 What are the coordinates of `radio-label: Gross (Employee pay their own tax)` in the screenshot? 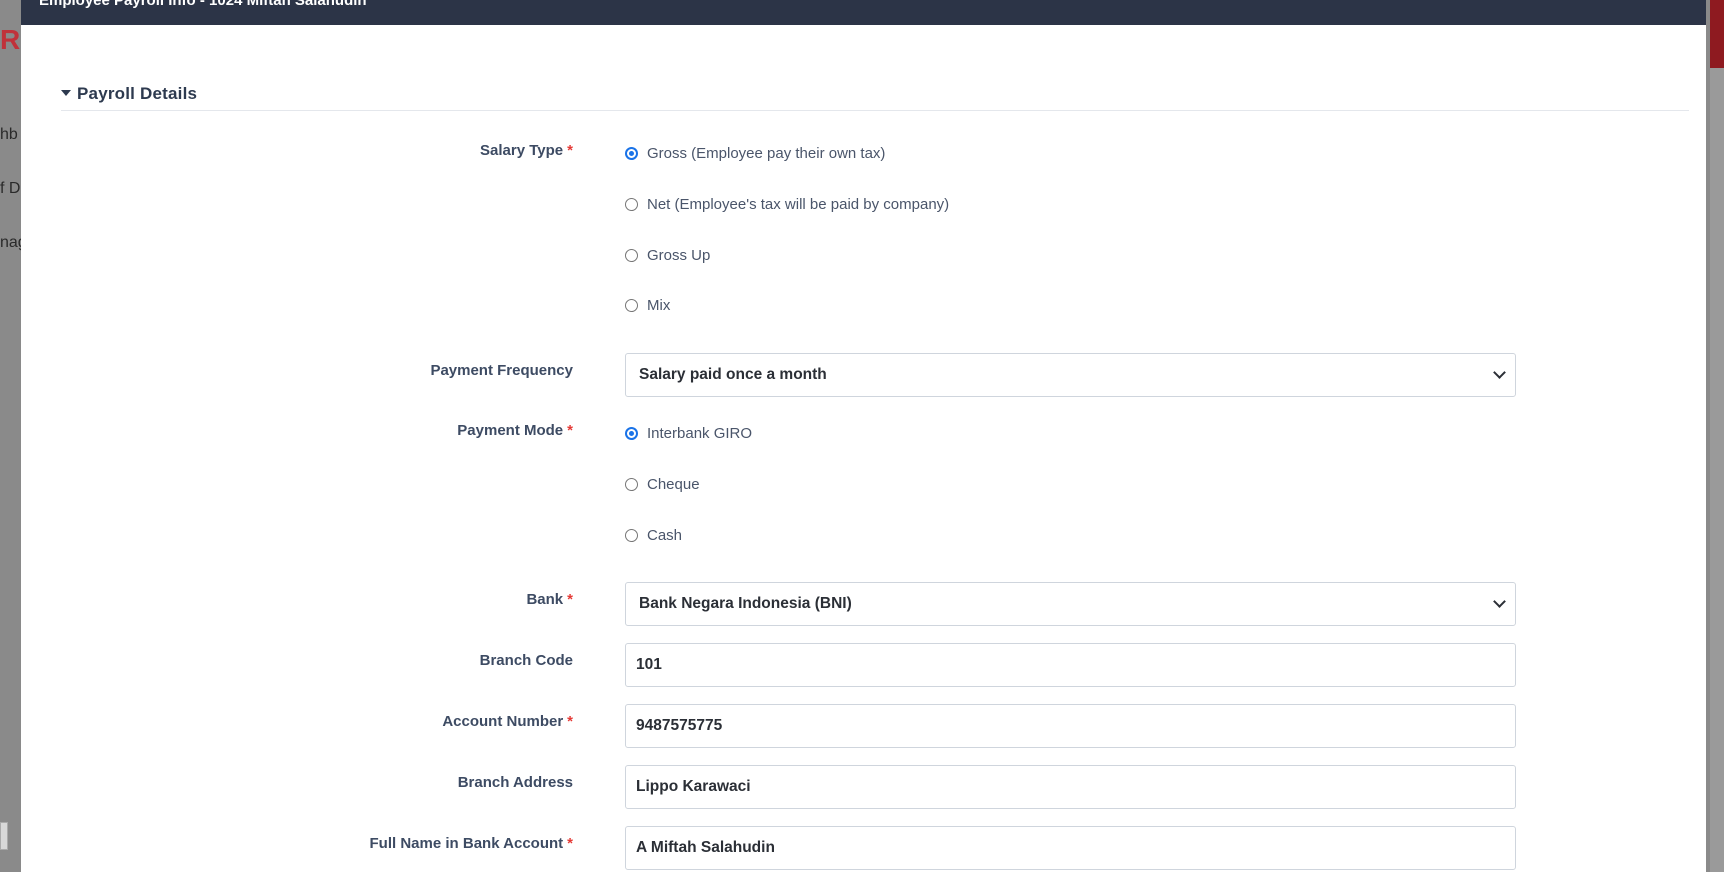 It's located at (766, 153).